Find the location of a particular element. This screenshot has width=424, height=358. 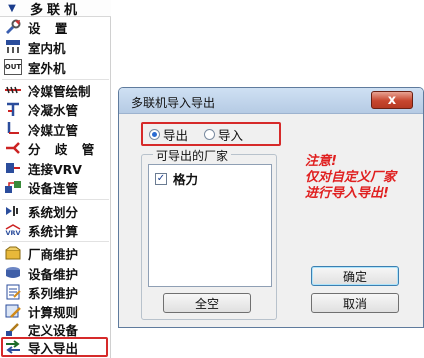

menu-item-calc-rule: 计算规则 is located at coordinates (55, 311).